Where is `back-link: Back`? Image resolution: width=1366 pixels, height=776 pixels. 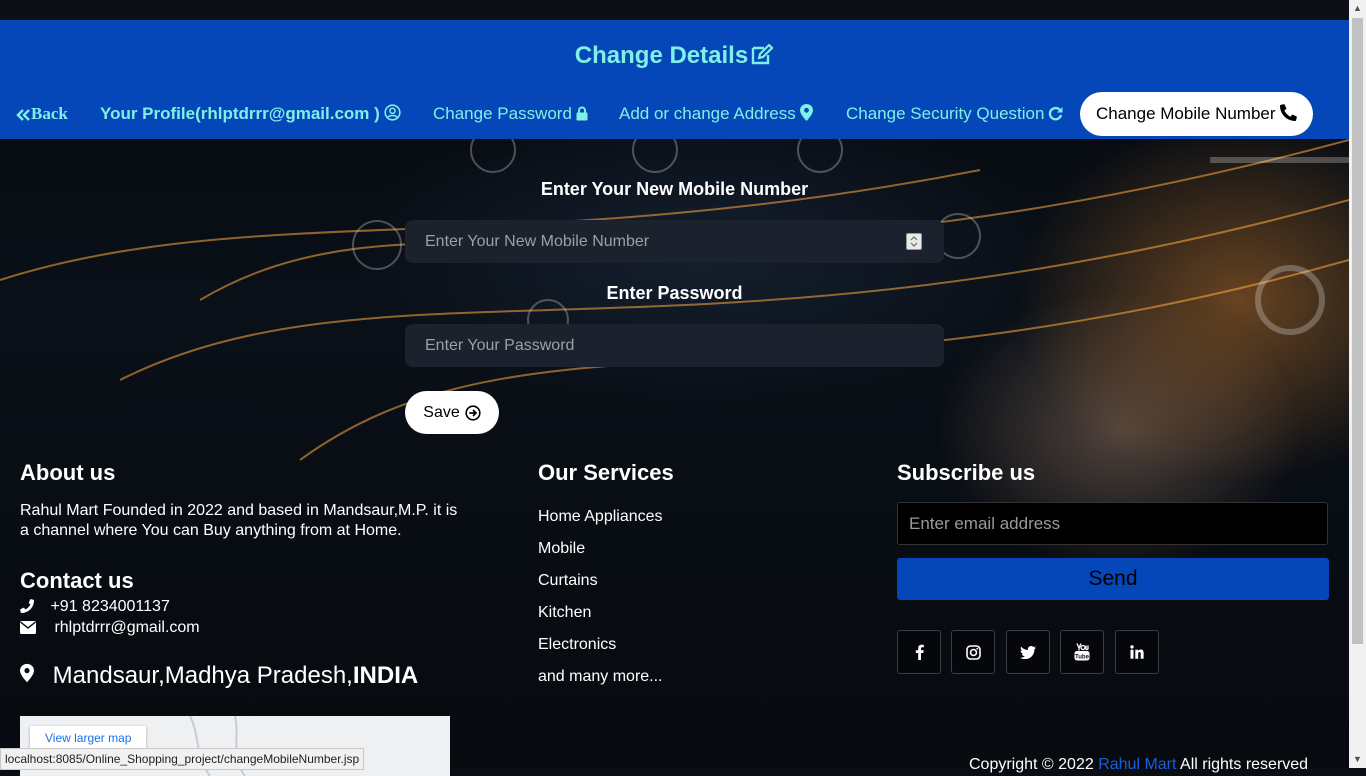 back-link: Back is located at coordinates (42, 116).